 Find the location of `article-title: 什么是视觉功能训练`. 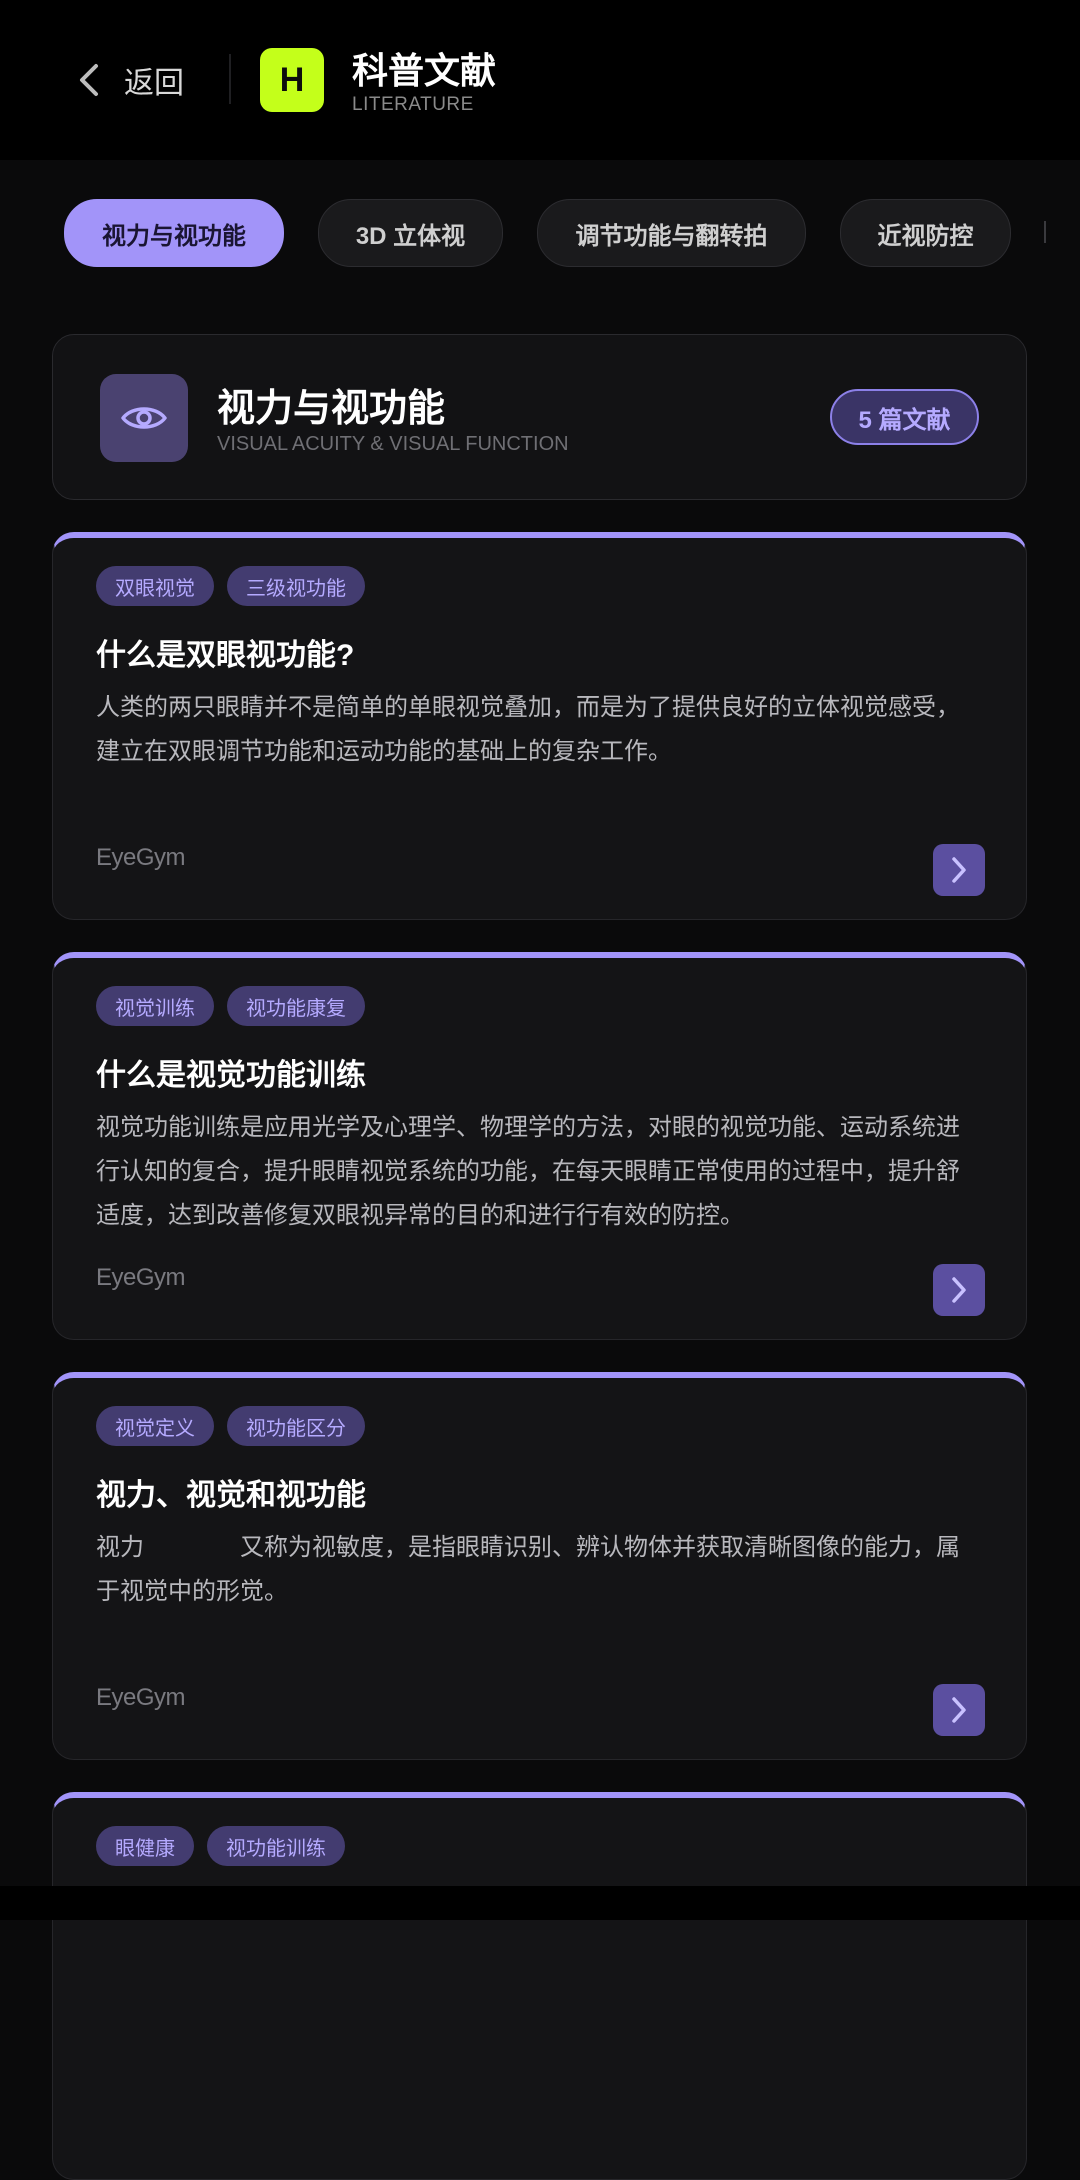

article-title: 什么是视觉功能训练 is located at coordinates (231, 1075).